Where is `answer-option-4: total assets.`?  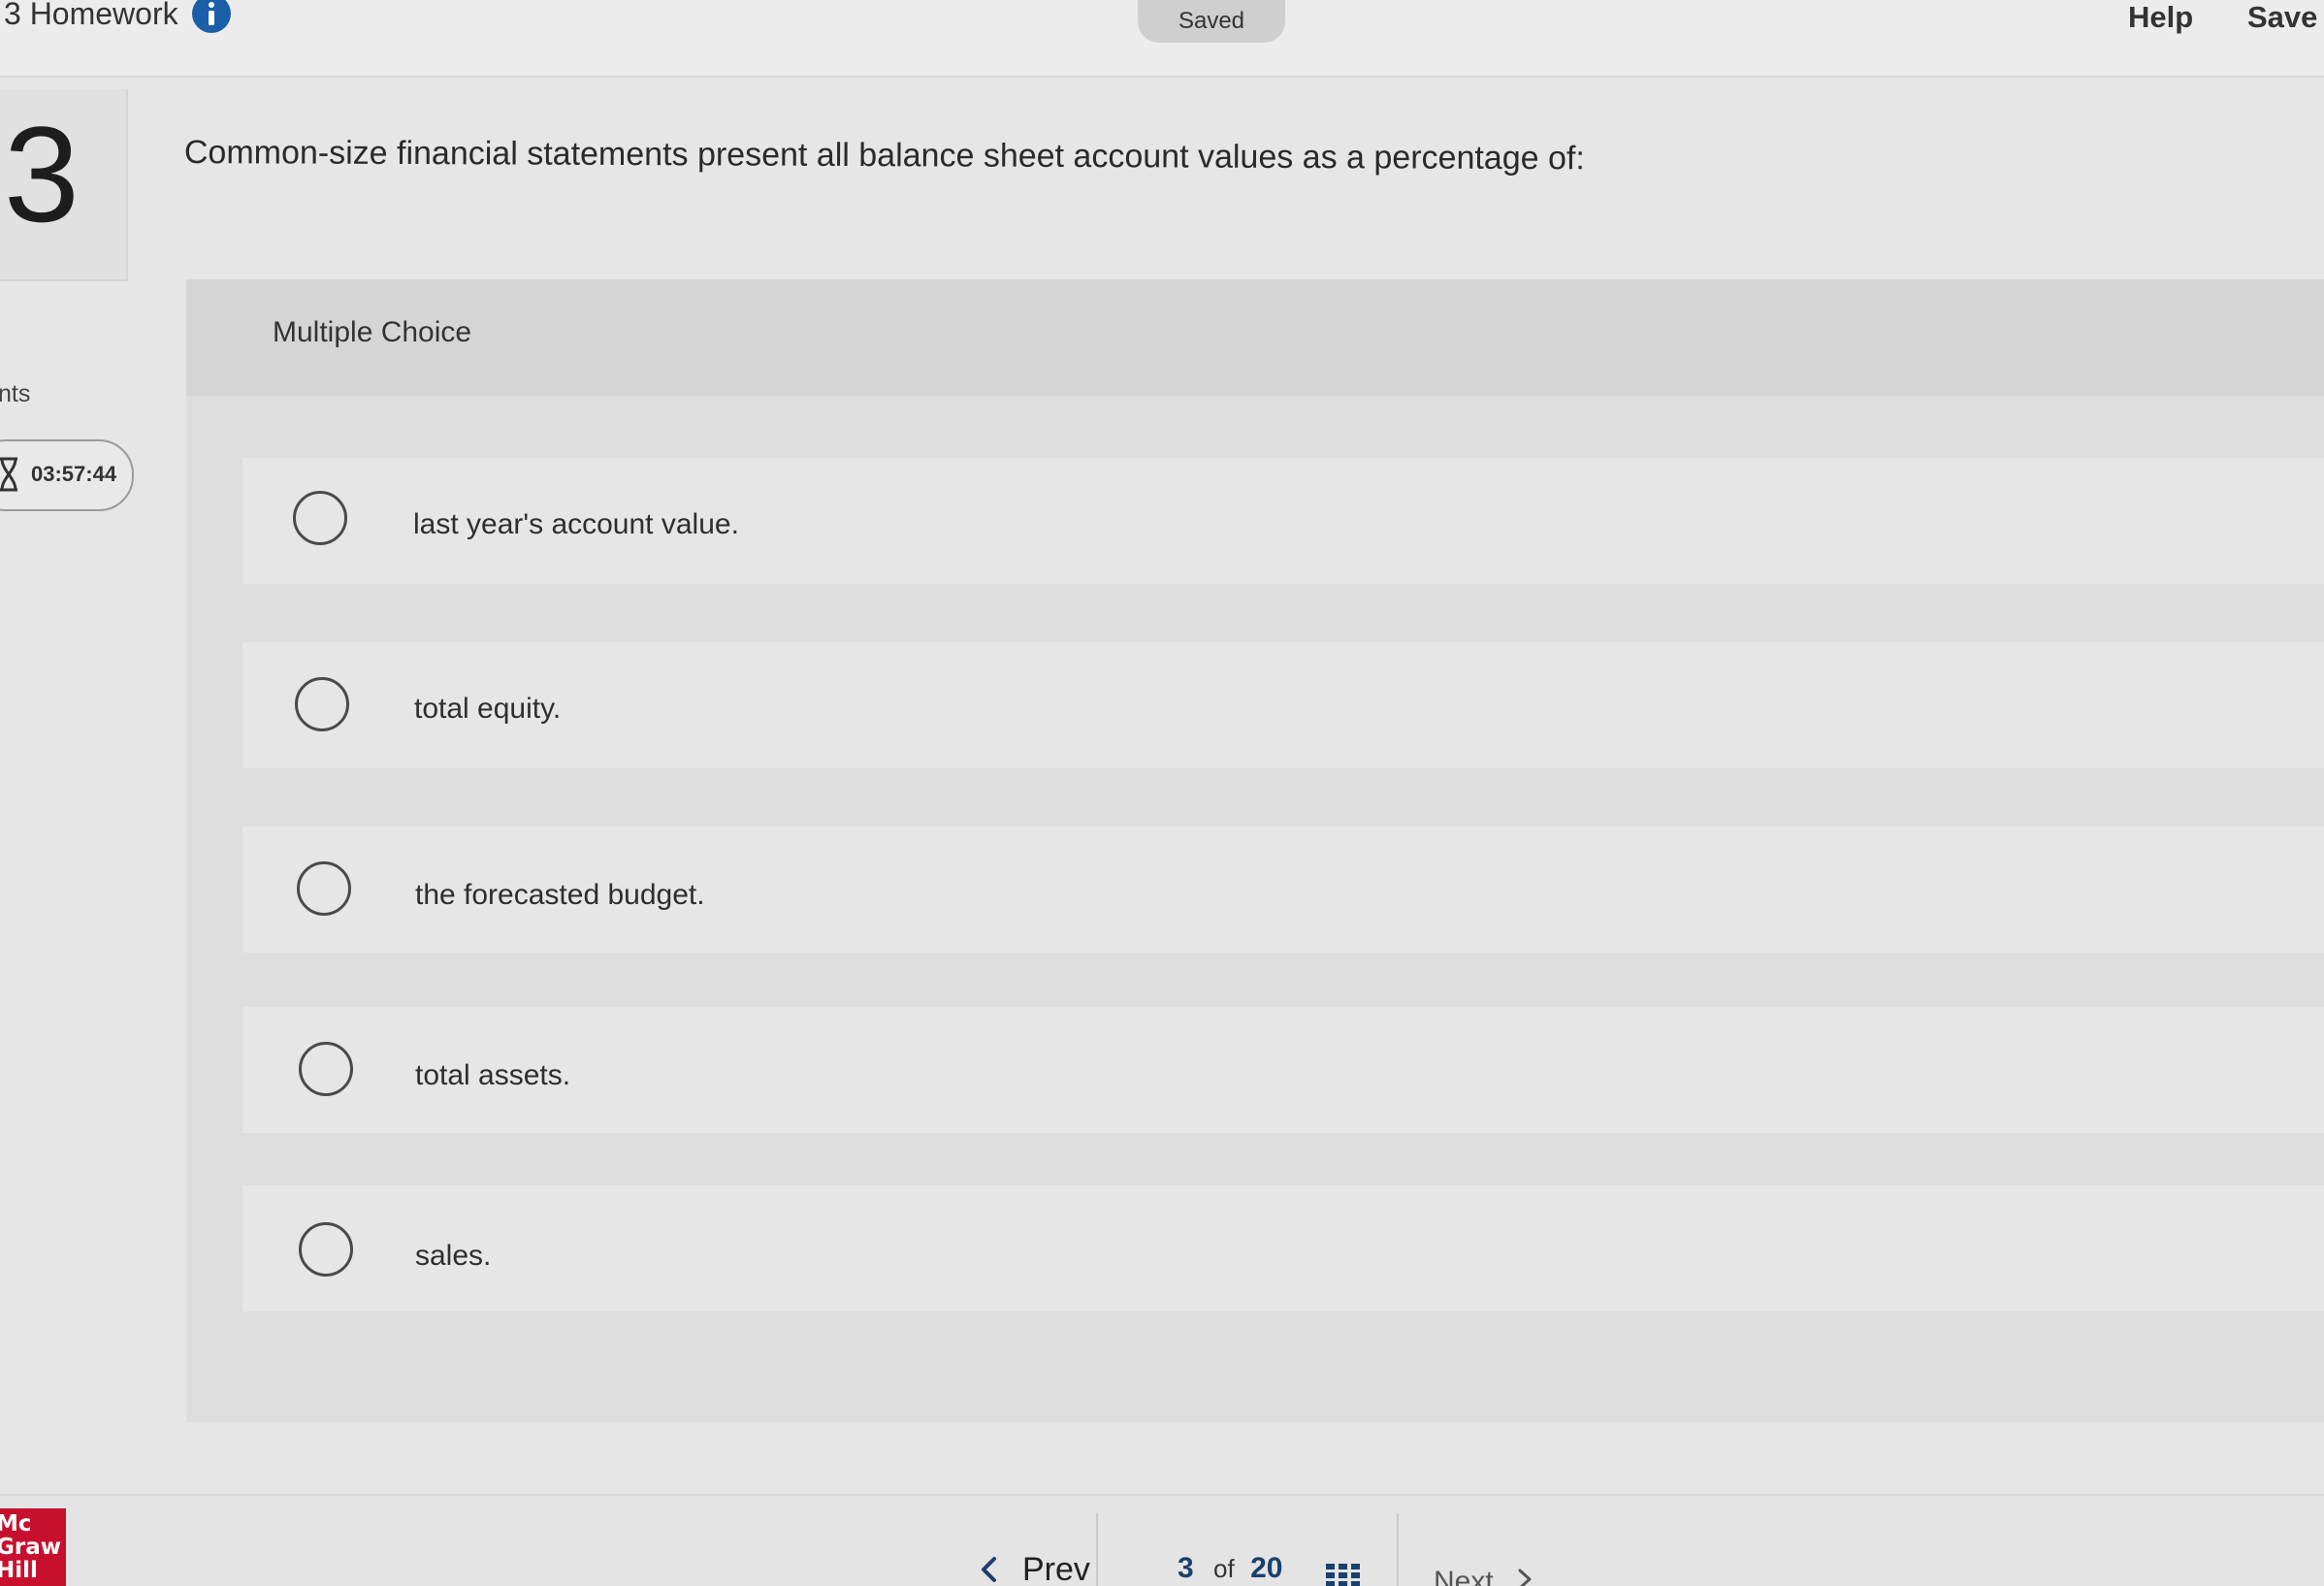 answer-option-4: total assets. is located at coordinates (1283, 1070).